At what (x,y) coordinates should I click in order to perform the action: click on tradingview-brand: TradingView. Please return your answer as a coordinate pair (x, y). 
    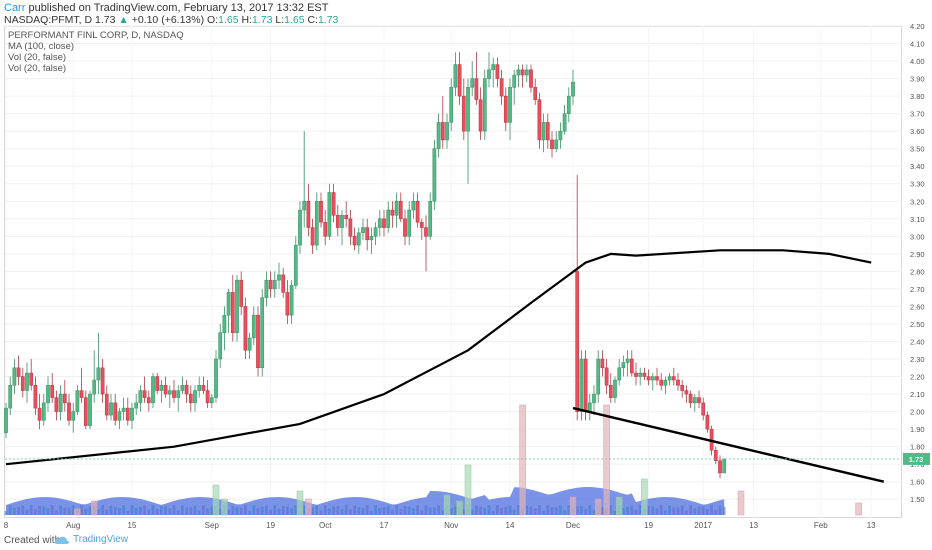
    Looking at the image, I should click on (91, 539).